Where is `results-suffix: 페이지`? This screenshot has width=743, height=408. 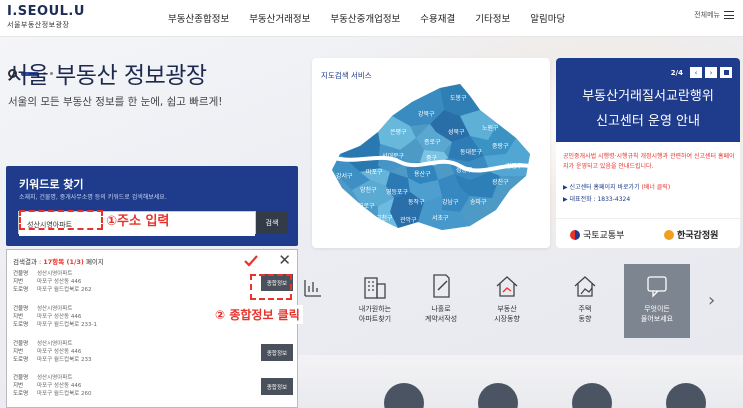 results-suffix: 페이지 is located at coordinates (93, 262).